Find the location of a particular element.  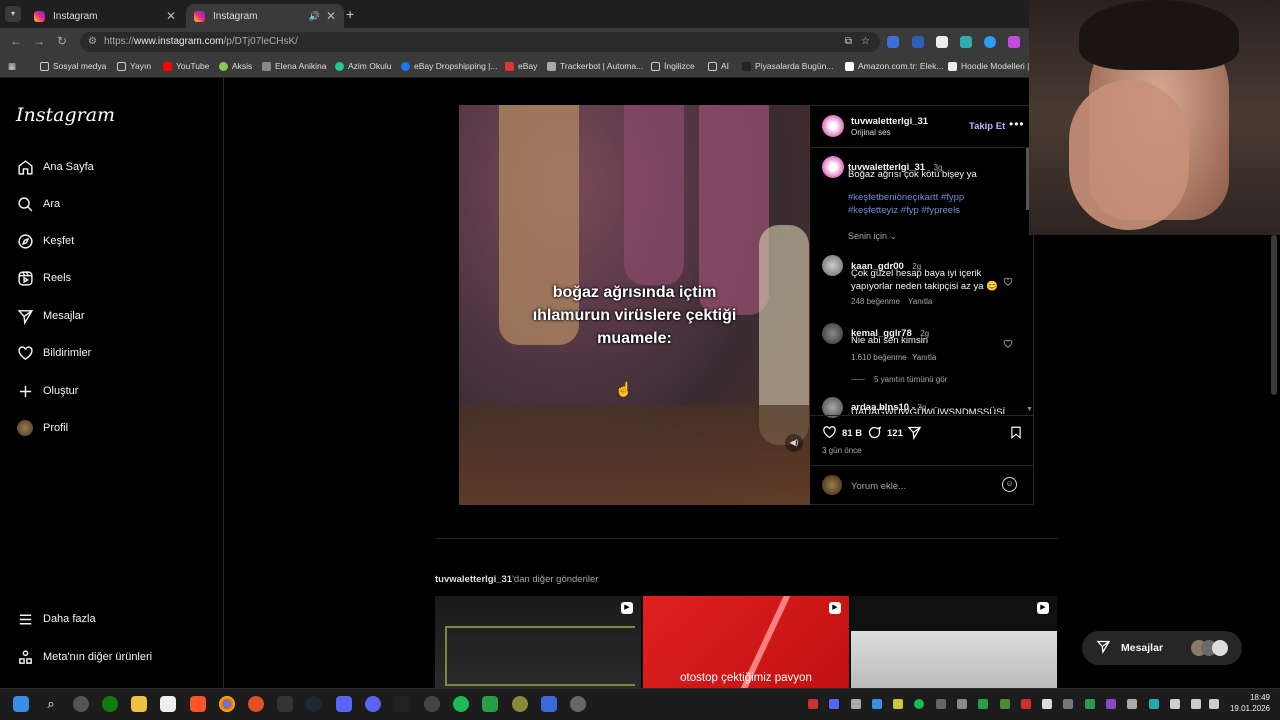

speaker-icon: 🔊 is located at coordinates (314, 16).